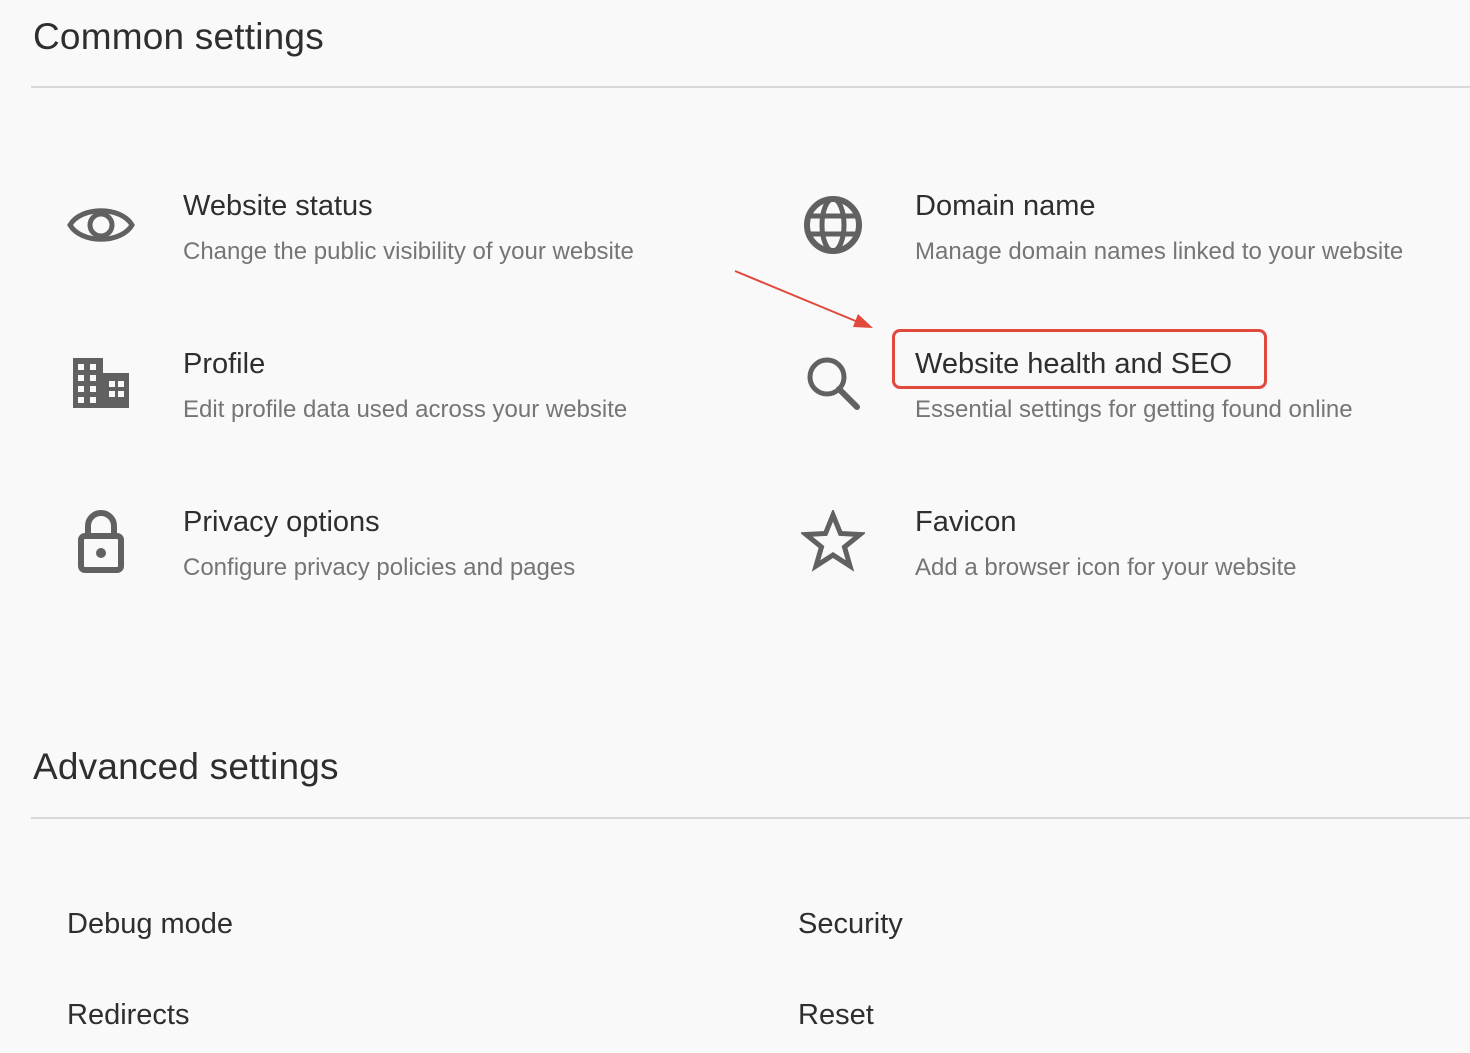 The height and width of the screenshot is (1053, 1470). I want to click on globe-icon, so click(833, 225).